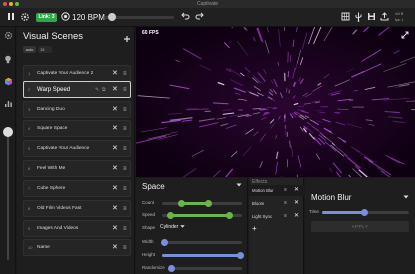 This screenshot has width=415, height=274. I want to click on redo-button, so click(199, 17).